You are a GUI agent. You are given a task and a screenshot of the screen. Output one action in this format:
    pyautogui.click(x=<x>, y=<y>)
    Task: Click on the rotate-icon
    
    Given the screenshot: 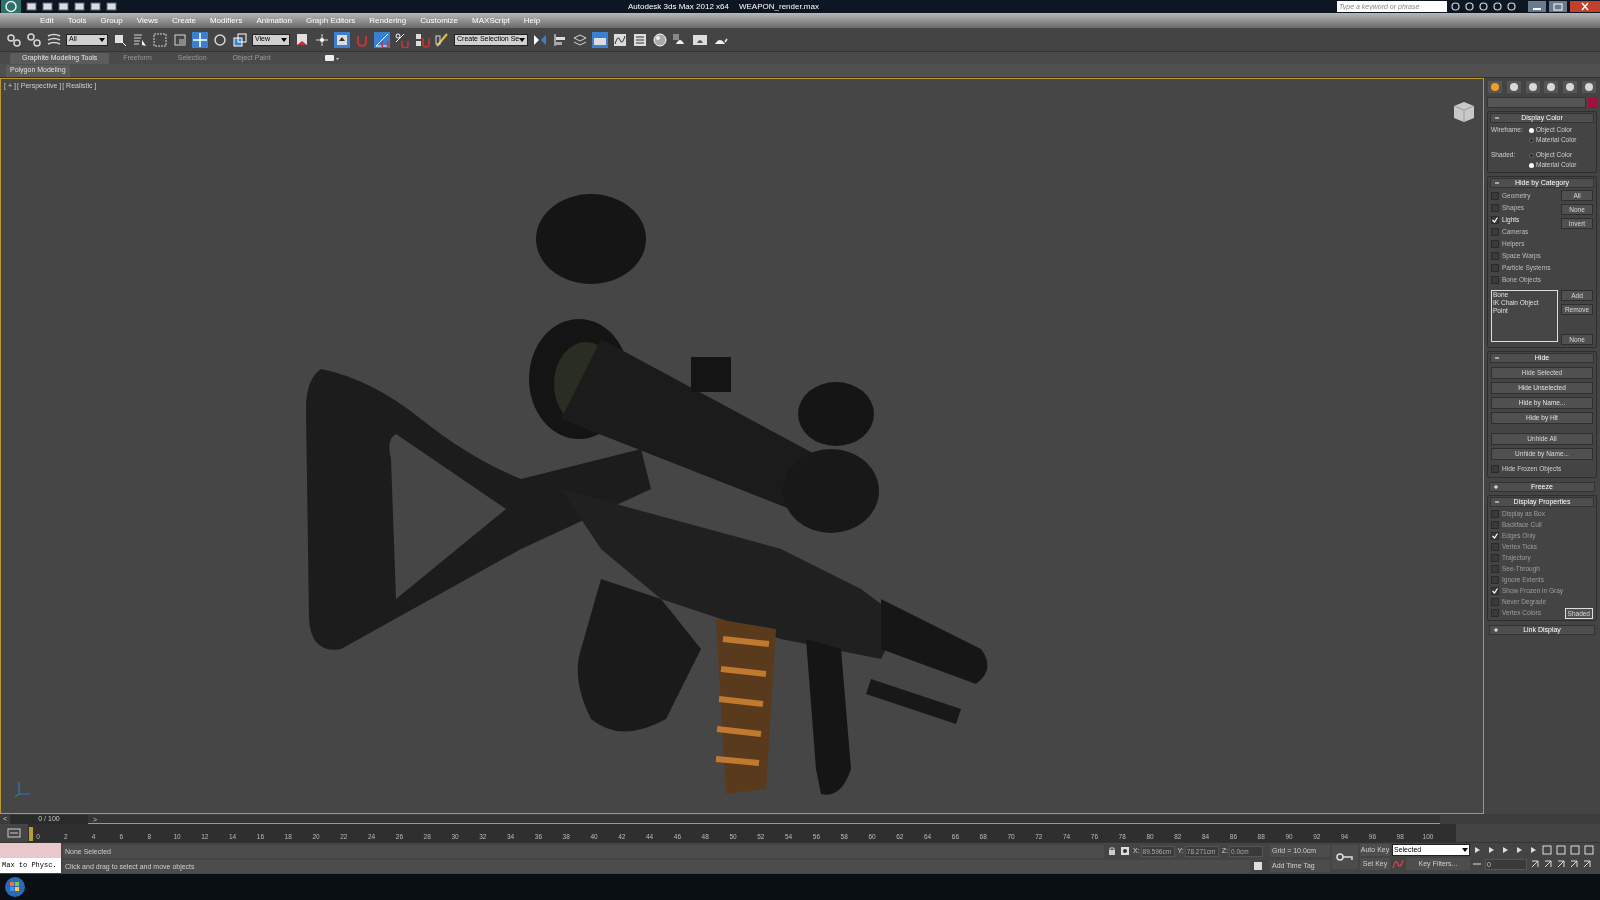 What is the action you would take?
    pyautogui.click(x=220, y=39)
    